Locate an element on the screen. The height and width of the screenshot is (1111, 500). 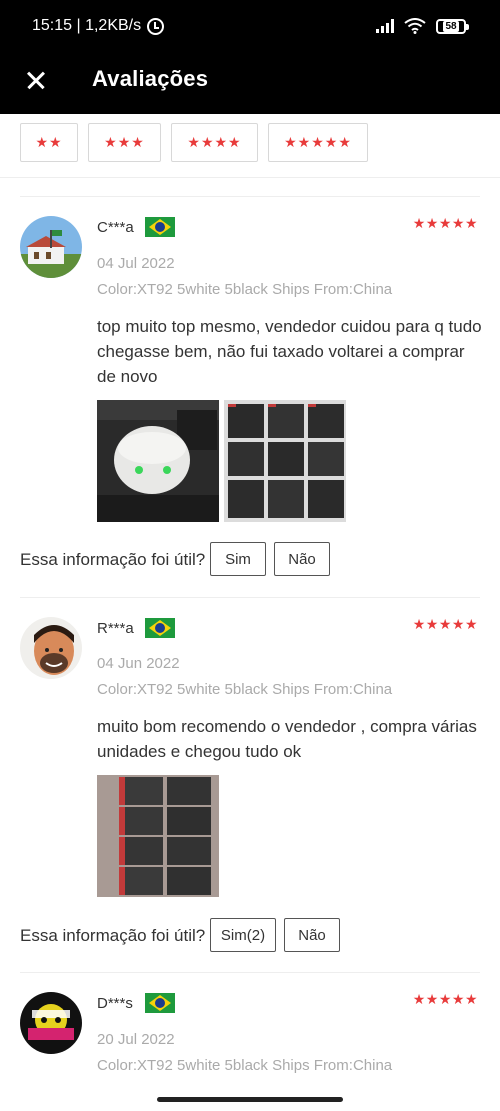
battery-icon: 58 is located at coordinates (452, 26).